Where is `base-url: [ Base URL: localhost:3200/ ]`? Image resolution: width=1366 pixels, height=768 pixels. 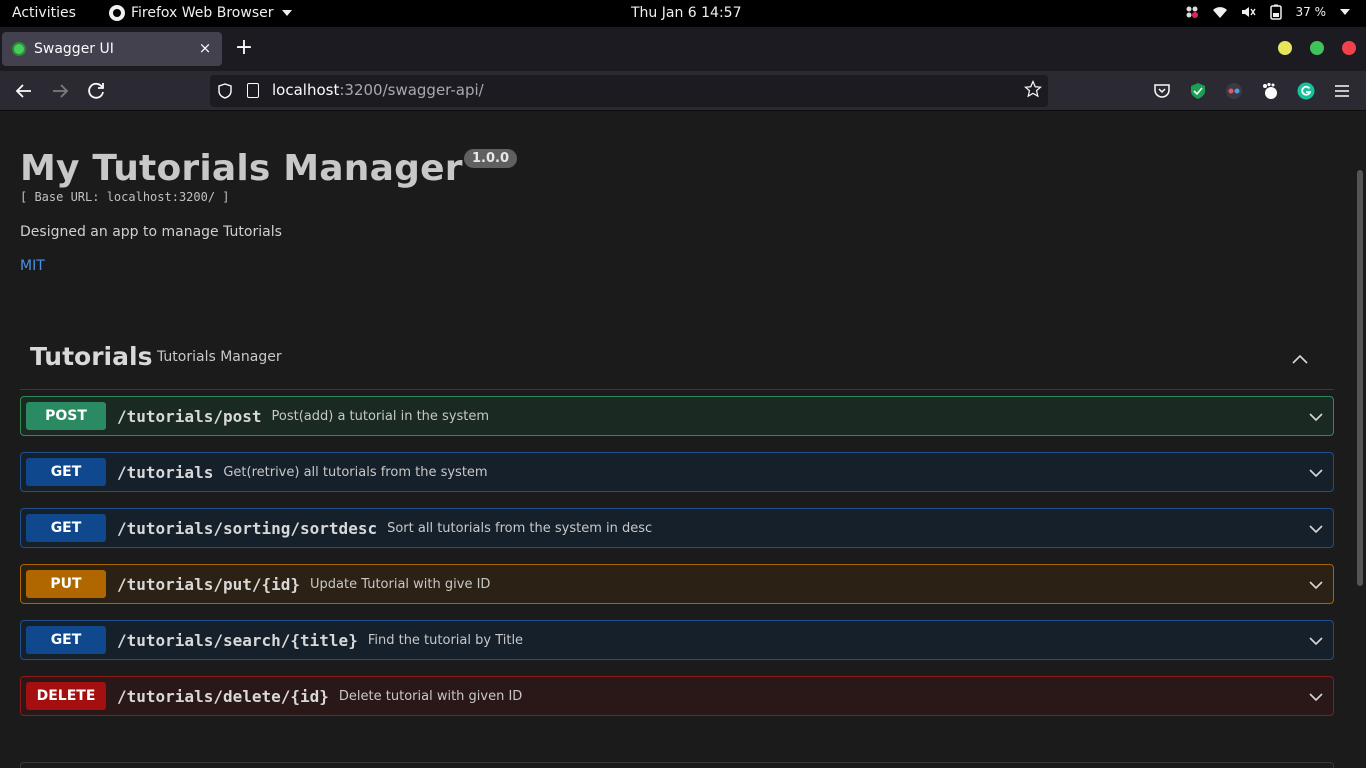 base-url: [ Base URL: localhost:3200/ ] is located at coordinates (125, 197).